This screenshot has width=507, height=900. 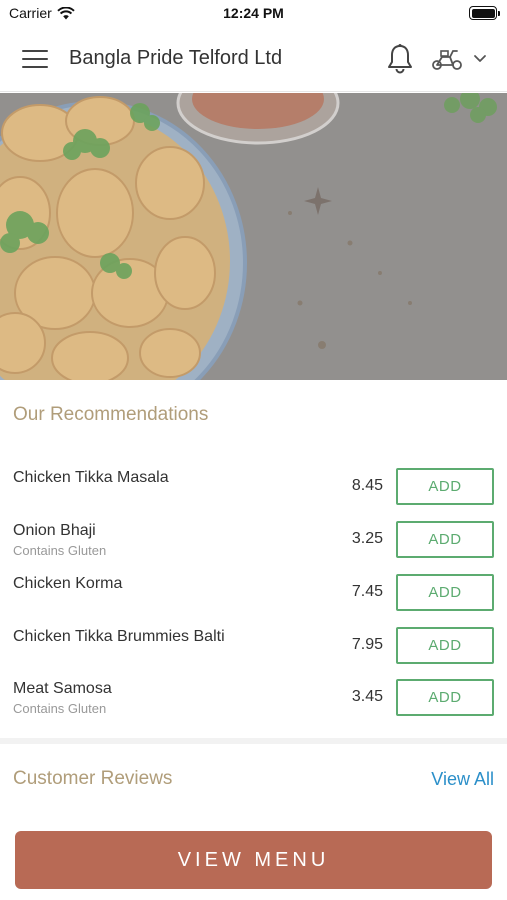 What do you see at coordinates (93, 778) in the screenshot?
I see `reviews-title: Customer Reviews` at bounding box center [93, 778].